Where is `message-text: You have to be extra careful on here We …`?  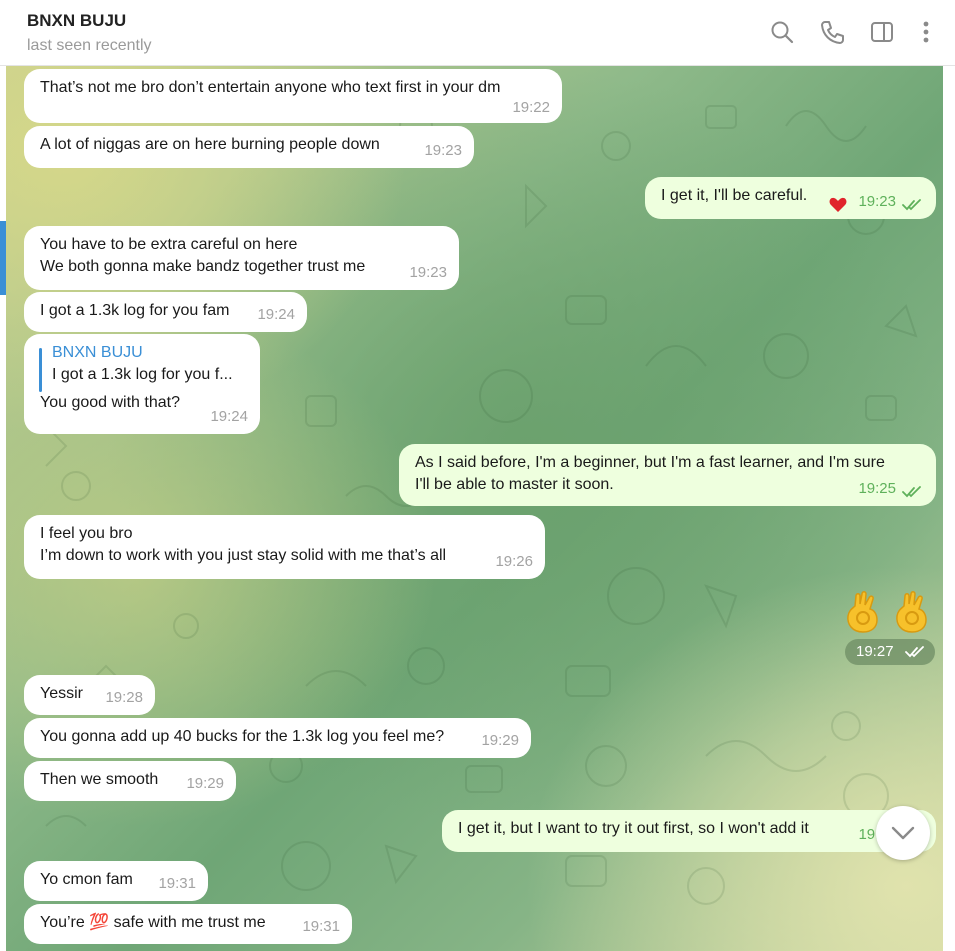 message-text: You have to be extra careful on here We … is located at coordinates (203, 255).